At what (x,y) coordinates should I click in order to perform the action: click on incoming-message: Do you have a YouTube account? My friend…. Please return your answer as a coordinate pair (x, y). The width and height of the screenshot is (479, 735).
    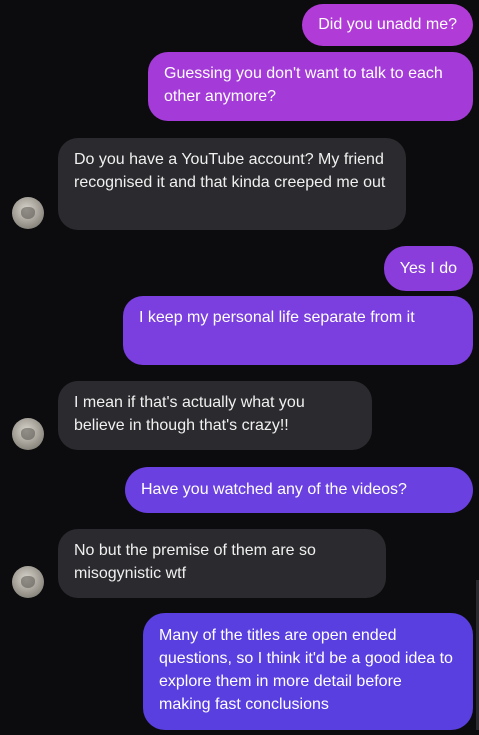
    Looking at the image, I should click on (232, 184).